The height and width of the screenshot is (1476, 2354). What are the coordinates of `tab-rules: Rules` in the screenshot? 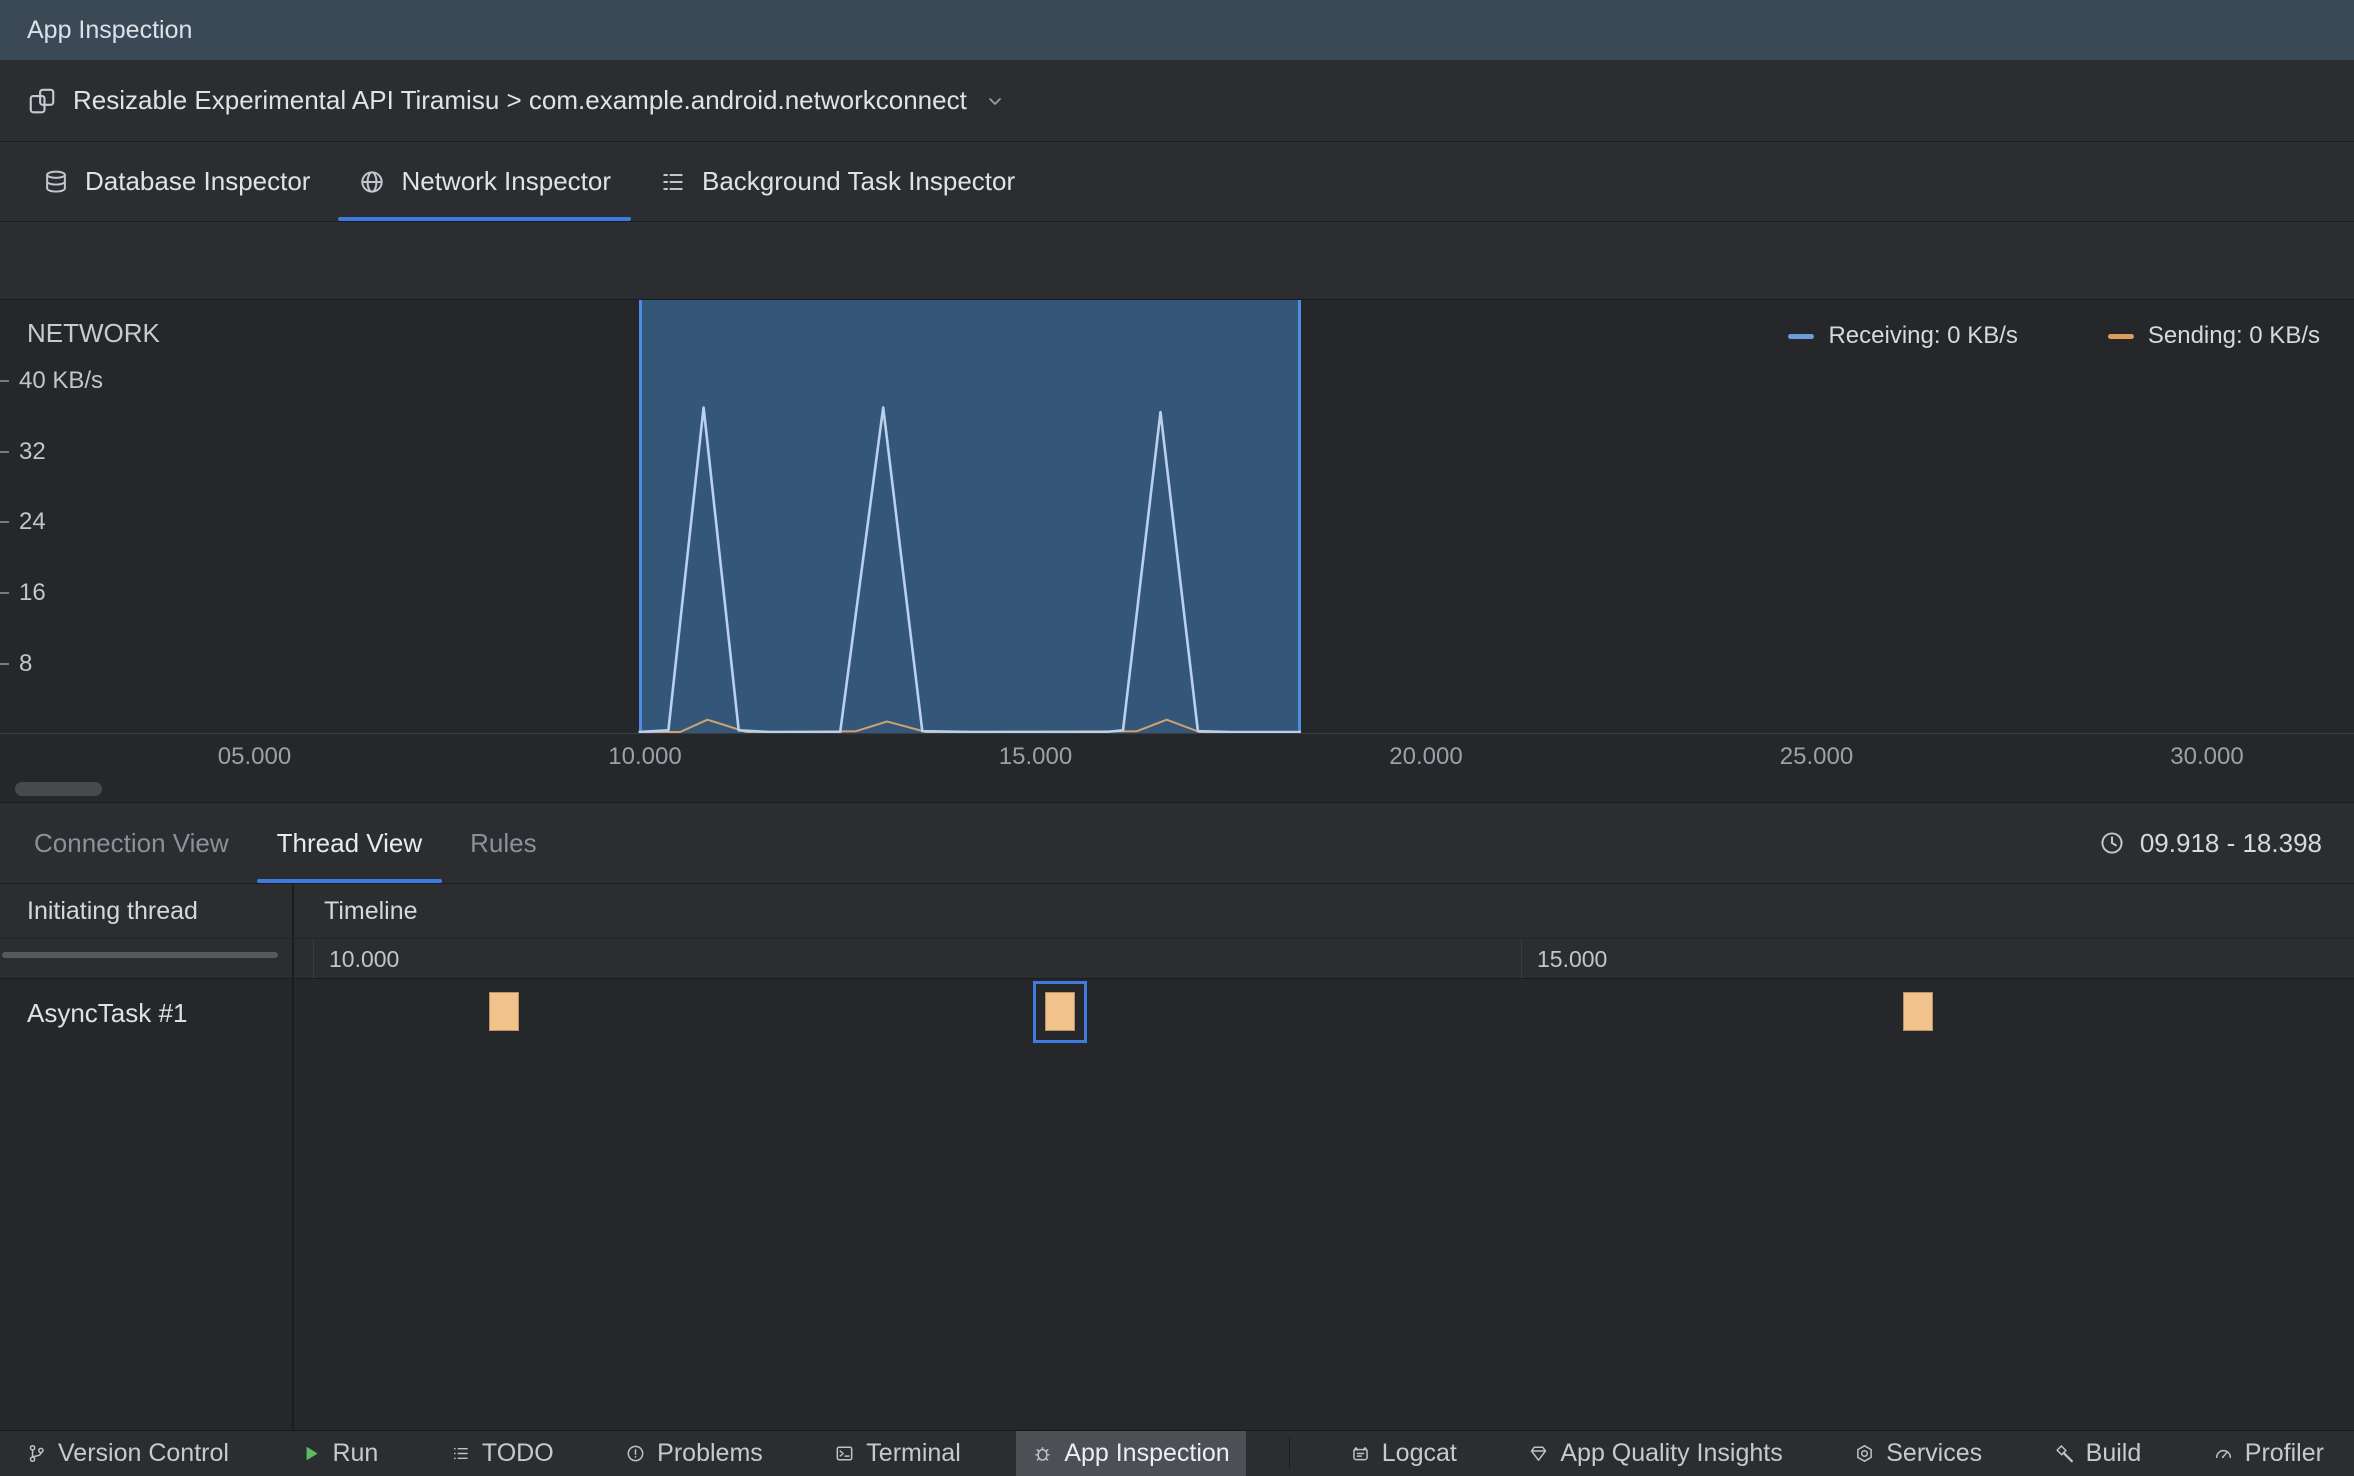 It's located at (503, 843).